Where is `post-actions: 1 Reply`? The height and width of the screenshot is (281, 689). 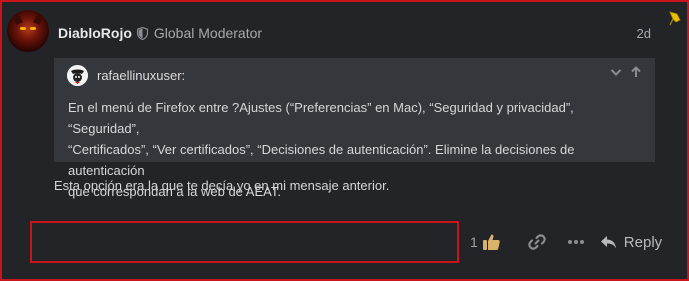
post-actions: 1 Reply is located at coordinates (566, 242).